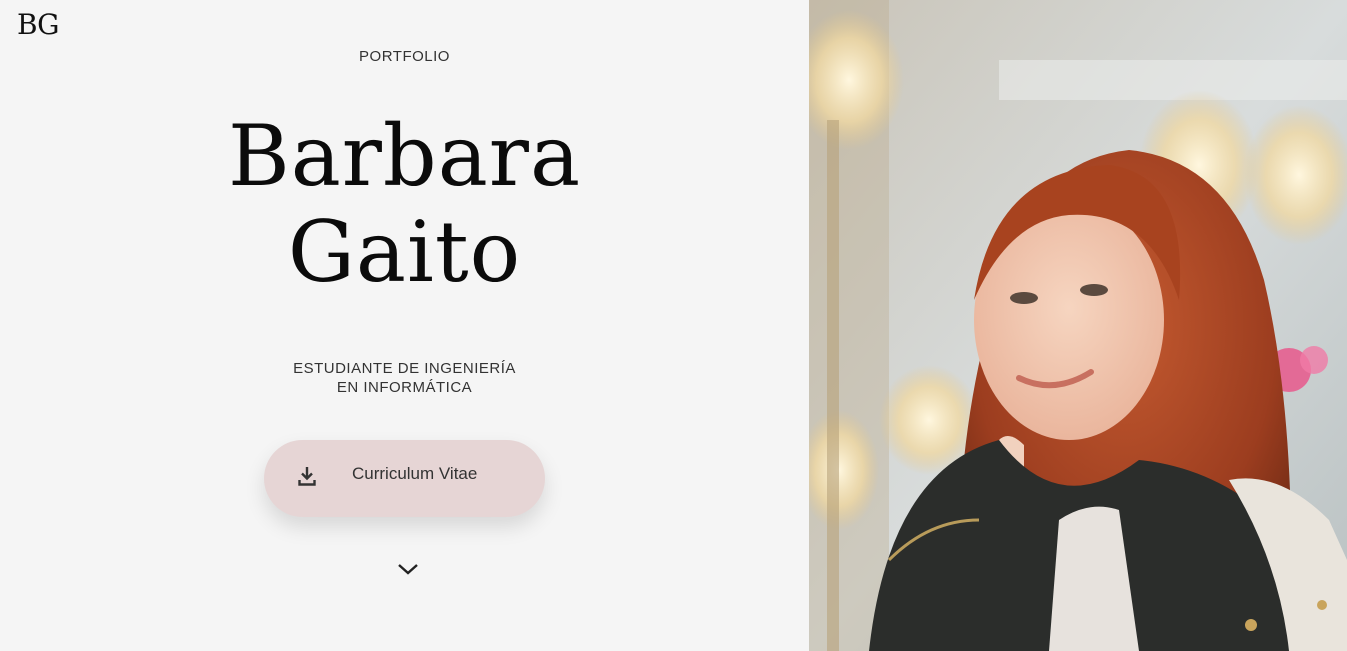 The height and width of the screenshot is (651, 1347). I want to click on hero-role: ESTUDIANTE DE INGENIERÍA EN INFORMÁTICA, so click(404, 378).